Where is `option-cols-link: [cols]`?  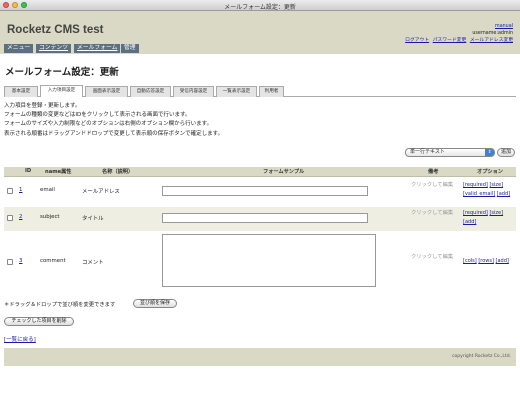 option-cols-link: [cols] is located at coordinates (470, 261).